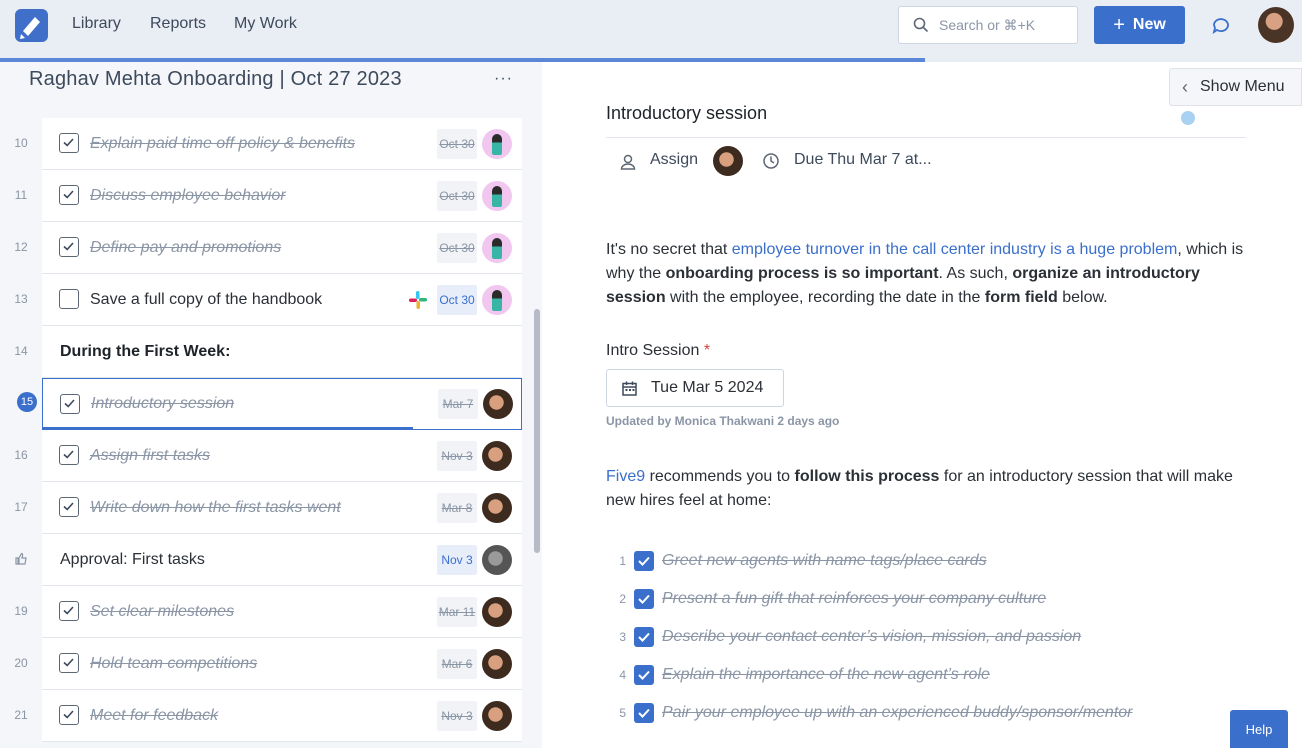 The width and height of the screenshot is (1302, 748). I want to click on row-number: 17, so click(21, 507).